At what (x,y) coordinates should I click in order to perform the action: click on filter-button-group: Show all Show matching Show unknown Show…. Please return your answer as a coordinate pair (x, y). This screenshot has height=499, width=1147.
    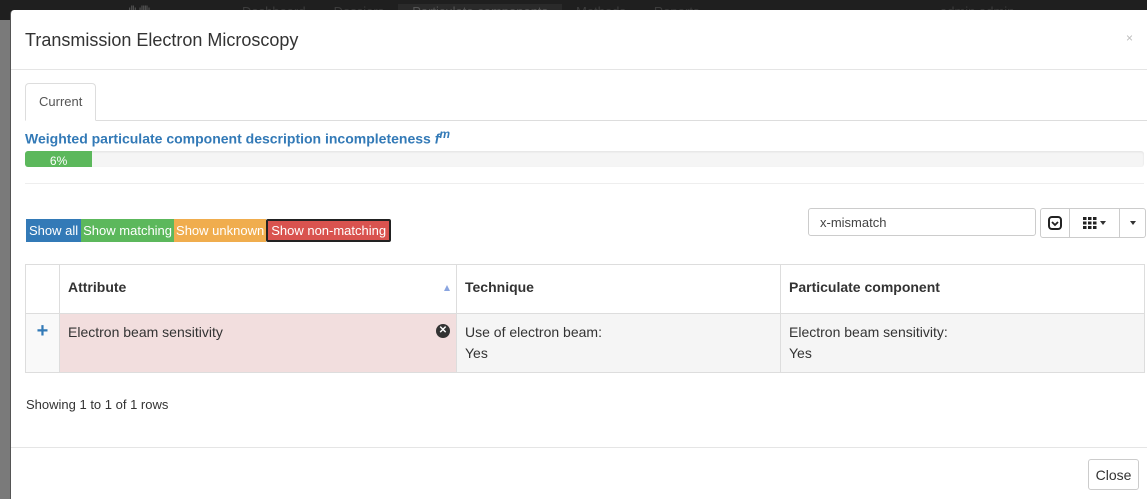
    Looking at the image, I should click on (209, 230).